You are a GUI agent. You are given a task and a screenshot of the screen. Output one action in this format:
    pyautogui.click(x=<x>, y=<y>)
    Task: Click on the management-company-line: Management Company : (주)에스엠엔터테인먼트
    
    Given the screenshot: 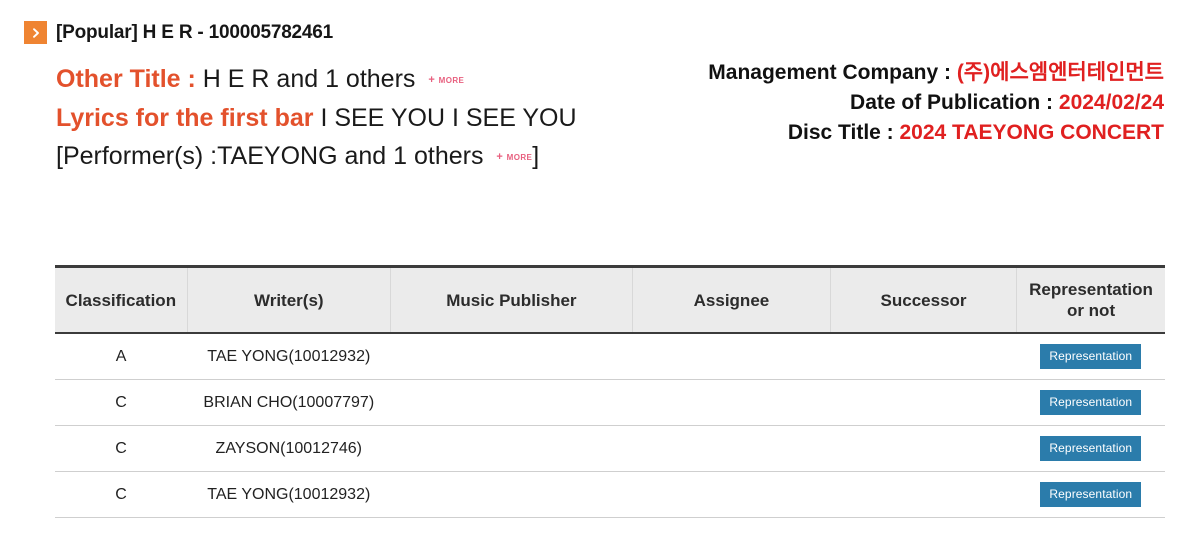 What is the action you would take?
    pyautogui.click(x=936, y=73)
    